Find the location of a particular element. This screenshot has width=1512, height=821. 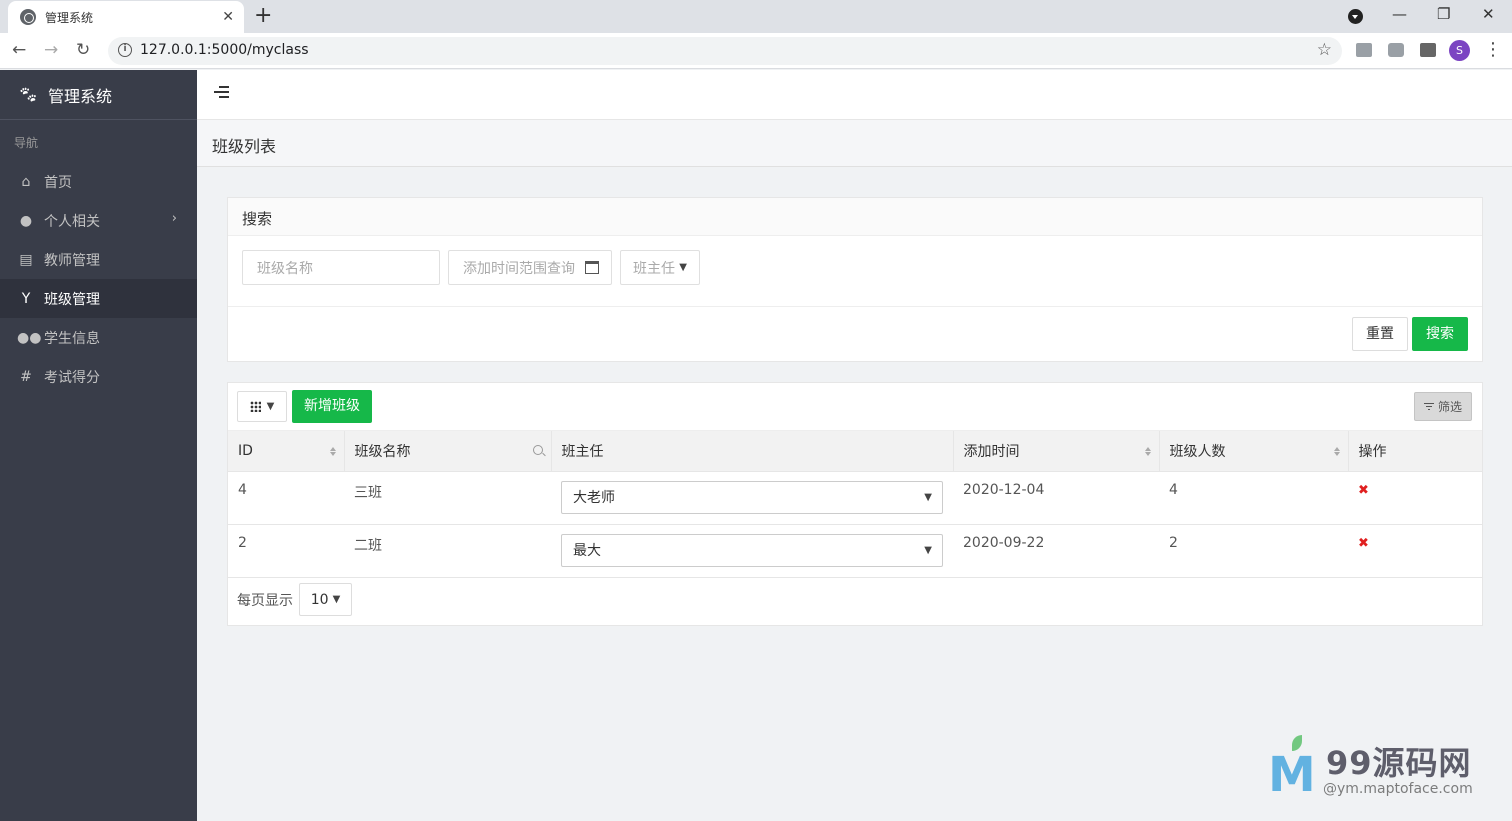

teacher-dropdown: 最大 ▼ is located at coordinates (752, 550).